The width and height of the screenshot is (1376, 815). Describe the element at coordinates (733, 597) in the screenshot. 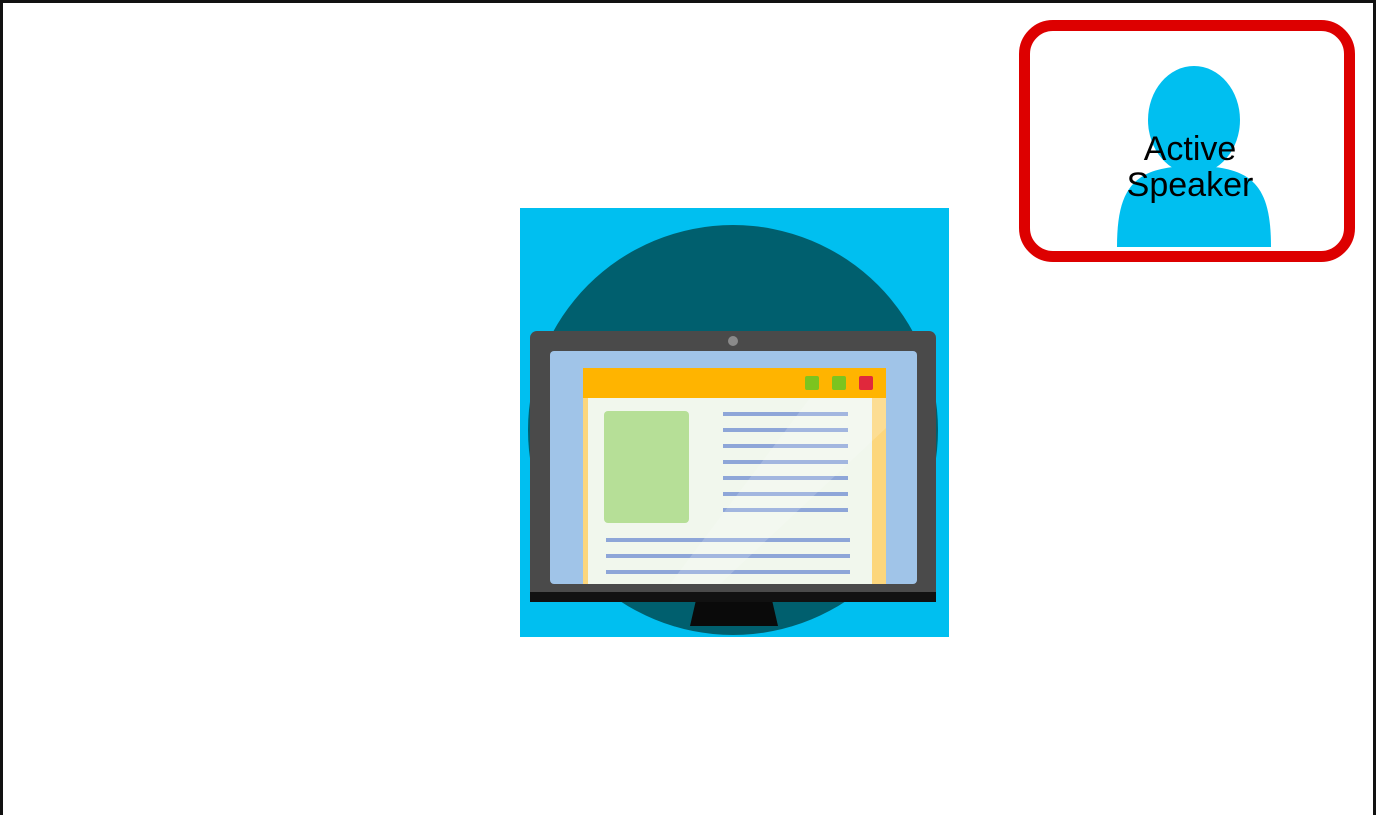

I see `monitor-bezel-bottom` at that location.